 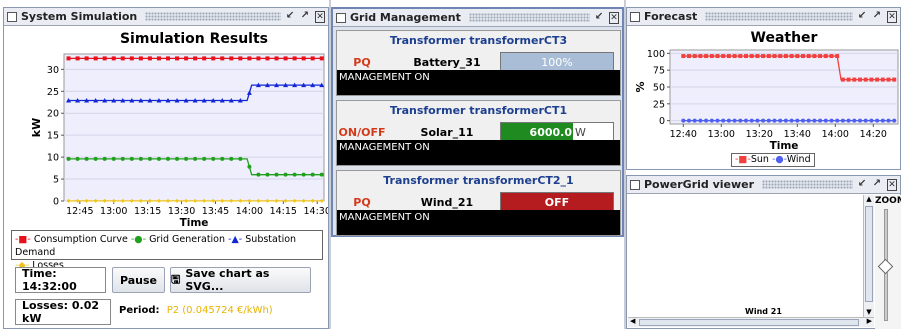 What do you see at coordinates (407, 17) in the screenshot?
I see `grid-window-title: Grid Management` at bounding box center [407, 17].